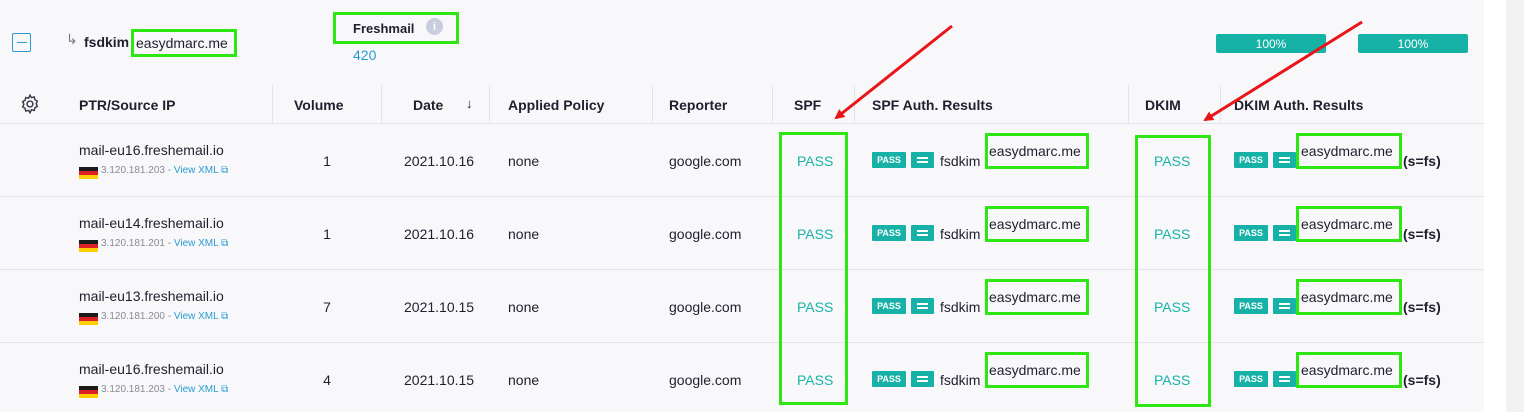  What do you see at coordinates (893, 72) in the screenshot?
I see `annotation-arrow-spf` at bounding box center [893, 72].